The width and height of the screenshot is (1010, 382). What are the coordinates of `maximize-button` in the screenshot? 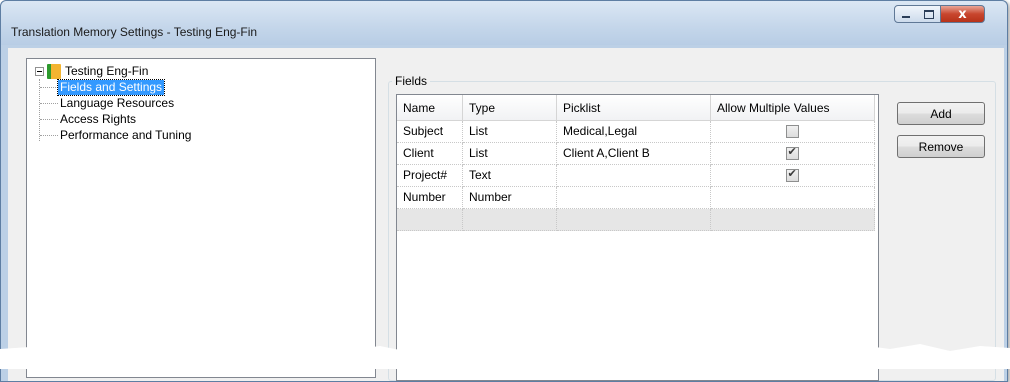 It's located at (929, 14).